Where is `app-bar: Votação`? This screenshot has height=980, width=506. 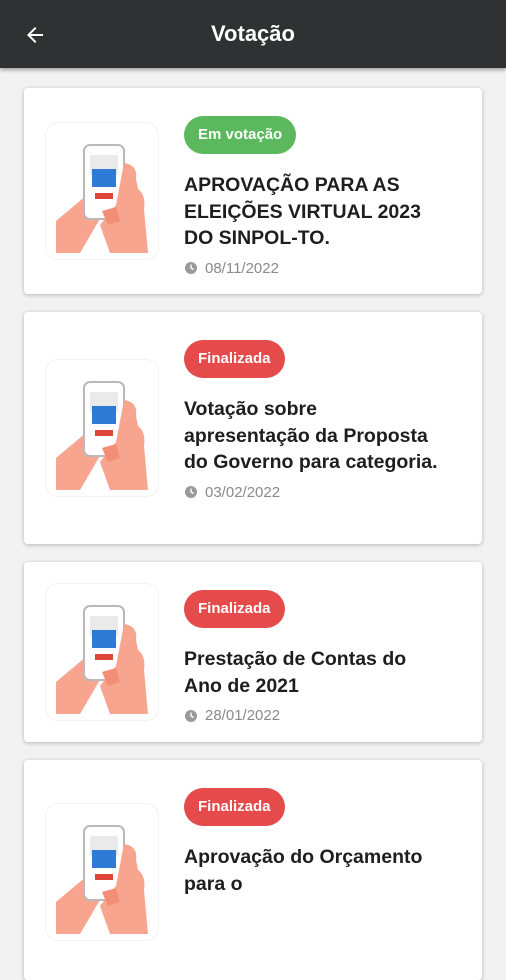
app-bar: Votação is located at coordinates (253, 34).